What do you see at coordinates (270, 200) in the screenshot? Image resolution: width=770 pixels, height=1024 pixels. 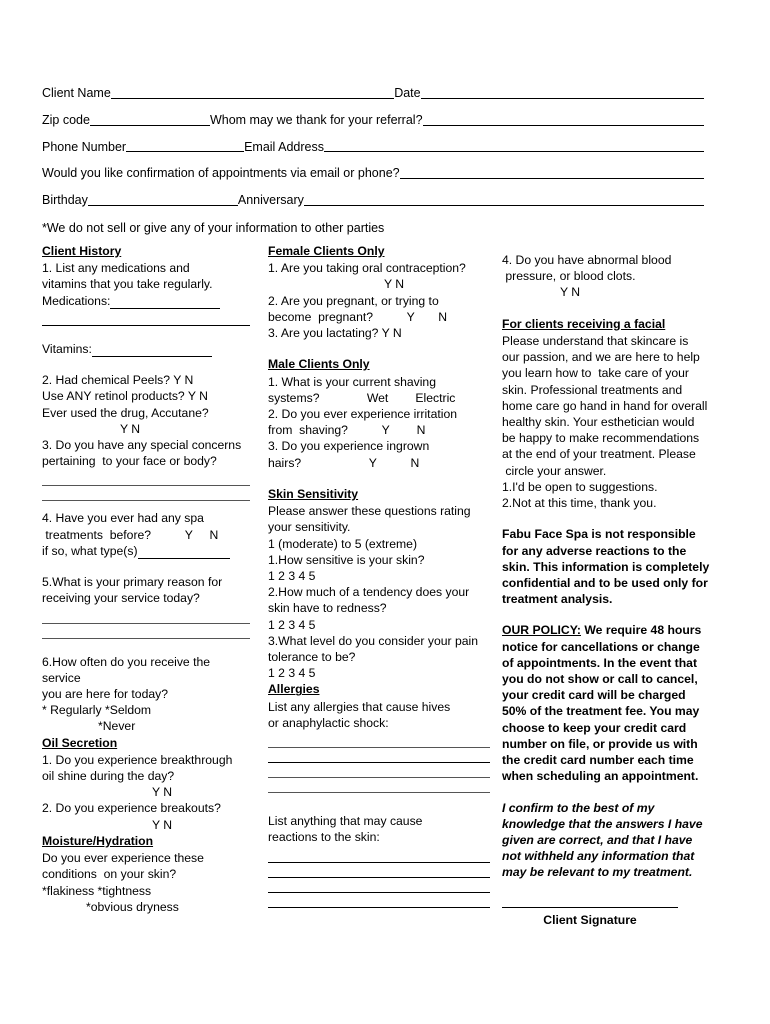 I see `anniversary-label: Anniversary` at bounding box center [270, 200].